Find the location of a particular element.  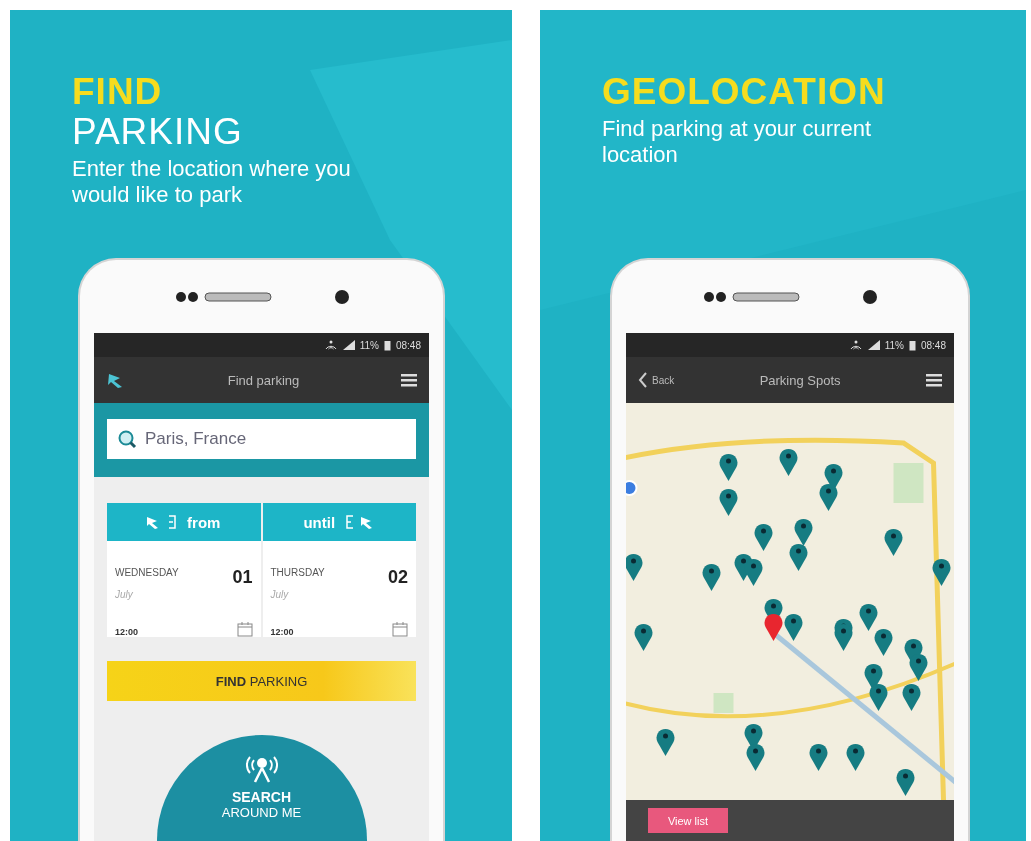

weekday: WEDNESDAY is located at coordinates (147, 573).